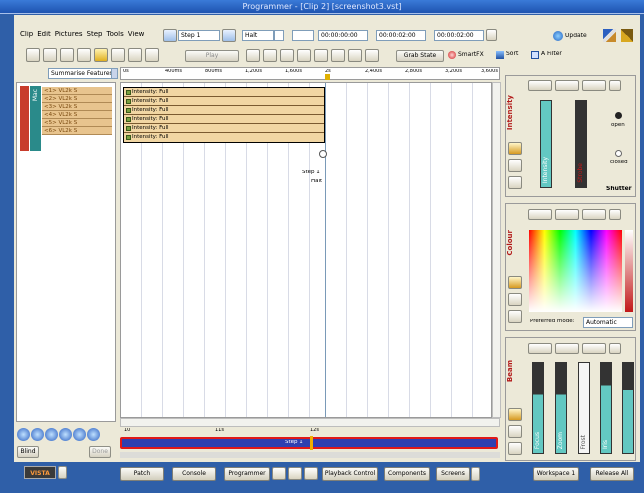  What do you see at coordinates (101, 55) in the screenshot?
I see `undo-icon` at bounding box center [101, 55].